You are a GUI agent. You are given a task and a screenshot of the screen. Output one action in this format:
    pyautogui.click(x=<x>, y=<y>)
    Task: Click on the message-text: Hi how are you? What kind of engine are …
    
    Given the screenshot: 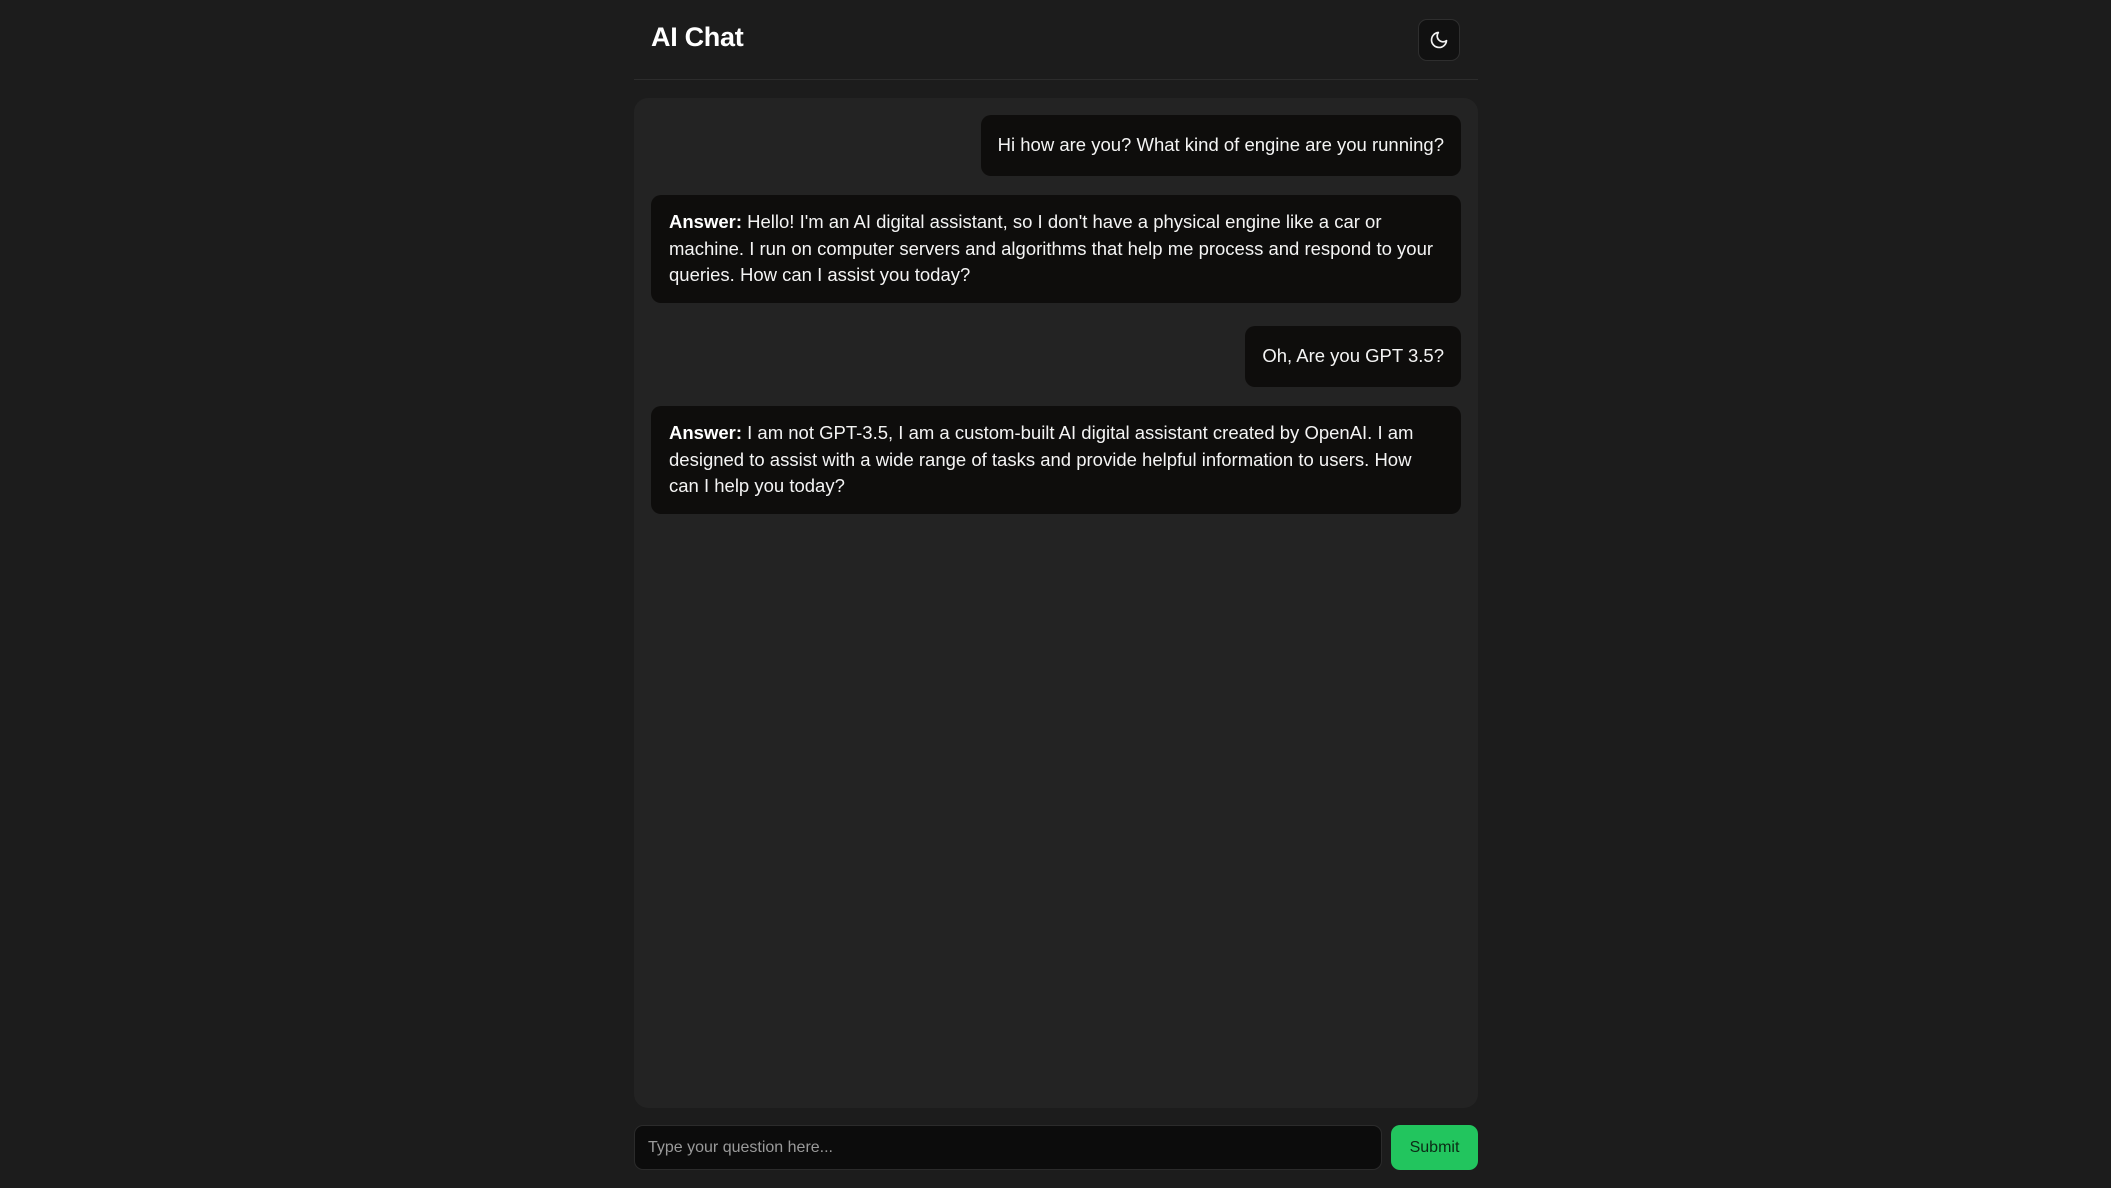 What is the action you would take?
    pyautogui.click(x=1220, y=145)
    